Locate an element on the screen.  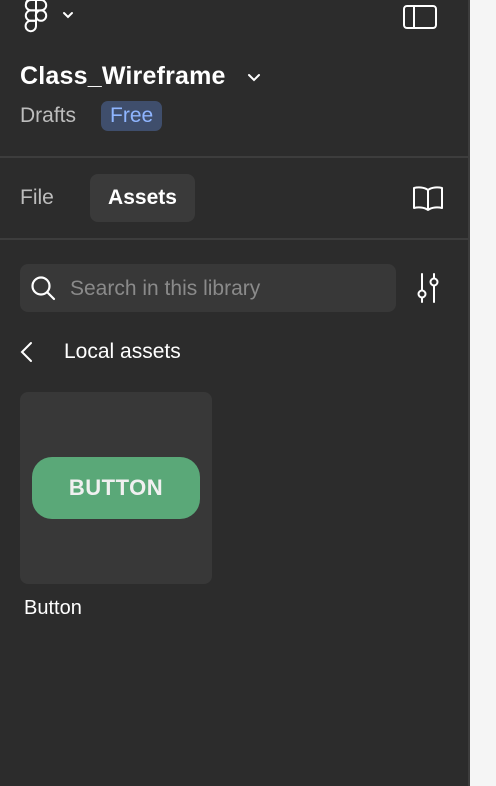
asset-card-label: Button is located at coordinates (53, 608).